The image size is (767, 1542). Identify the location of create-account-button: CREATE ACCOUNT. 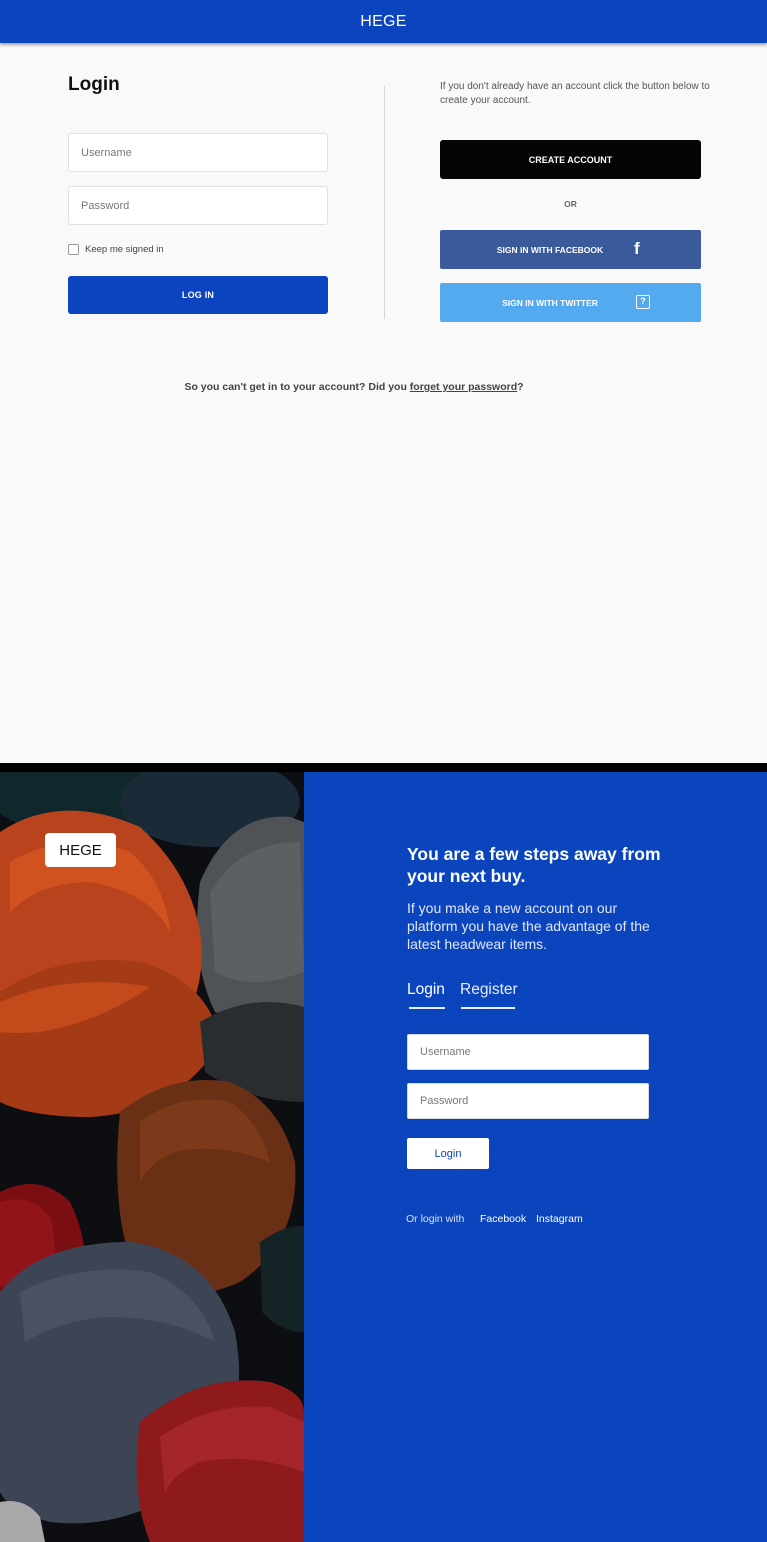
(570, 159).